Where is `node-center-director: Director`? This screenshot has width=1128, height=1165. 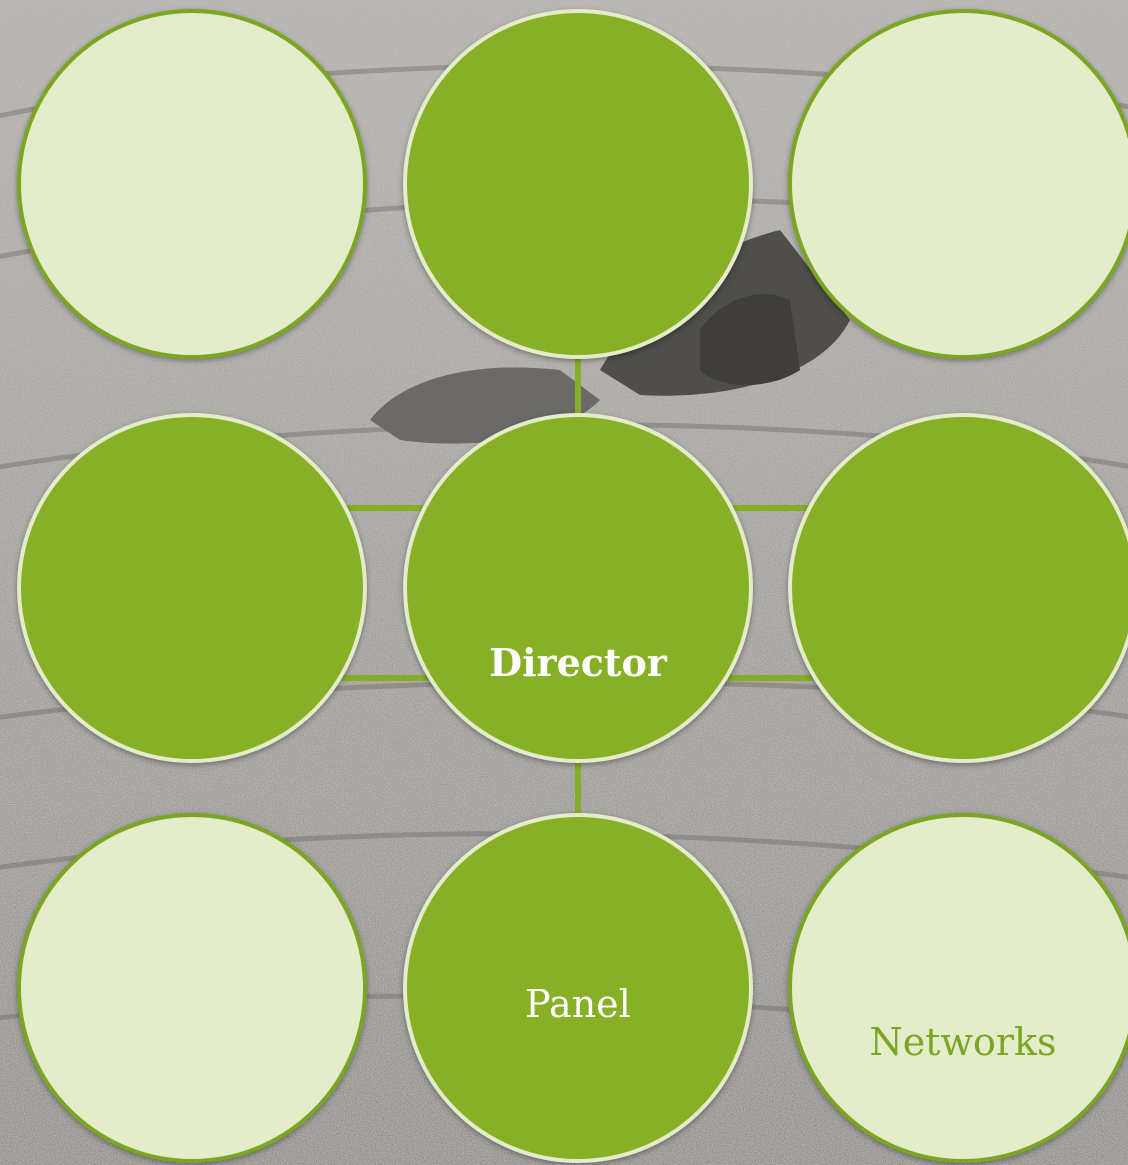
node-center-director: Director is located at coordinates (578, 588).